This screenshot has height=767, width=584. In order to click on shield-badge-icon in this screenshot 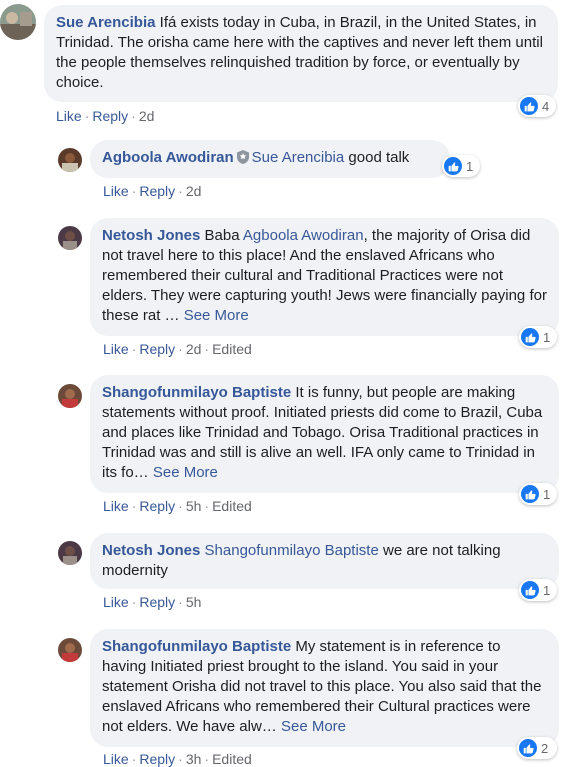, I will do `click(242, 160)`.